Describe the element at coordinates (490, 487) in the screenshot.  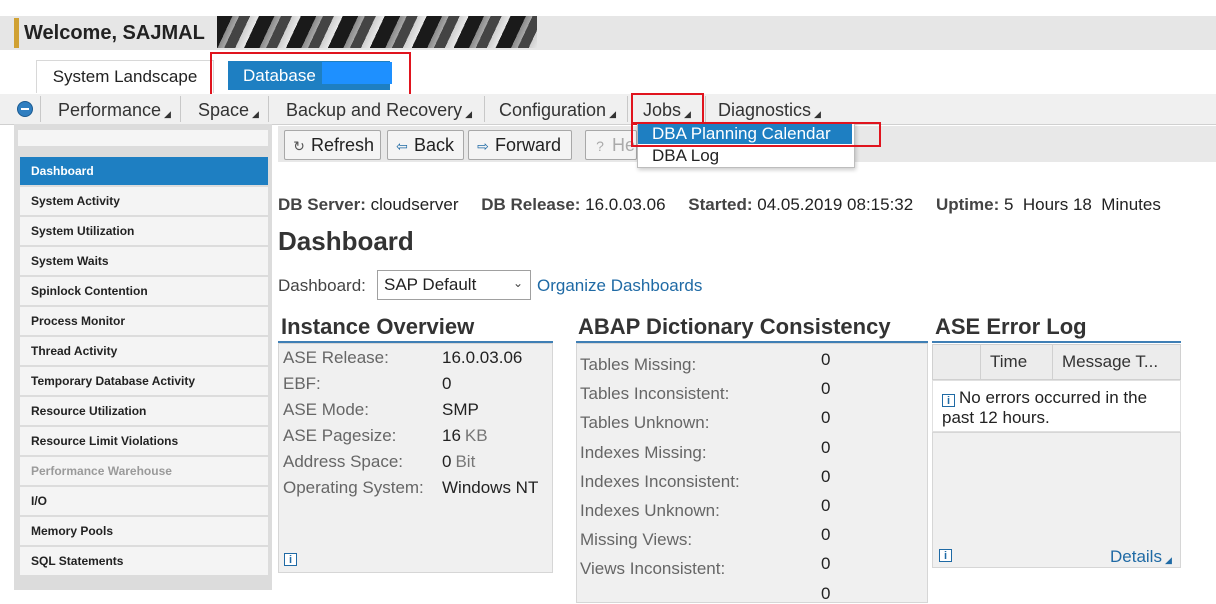
I see `field-value-number: Windows NT` at that location.